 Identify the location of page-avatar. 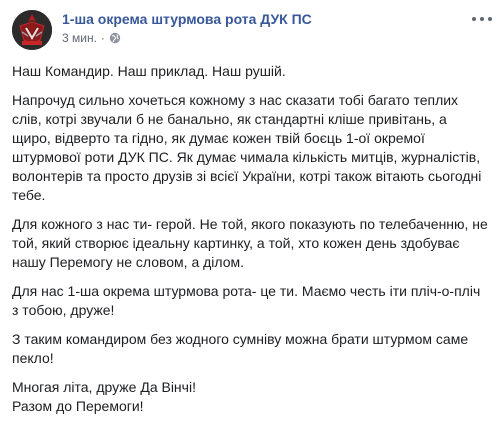
(32, 30).